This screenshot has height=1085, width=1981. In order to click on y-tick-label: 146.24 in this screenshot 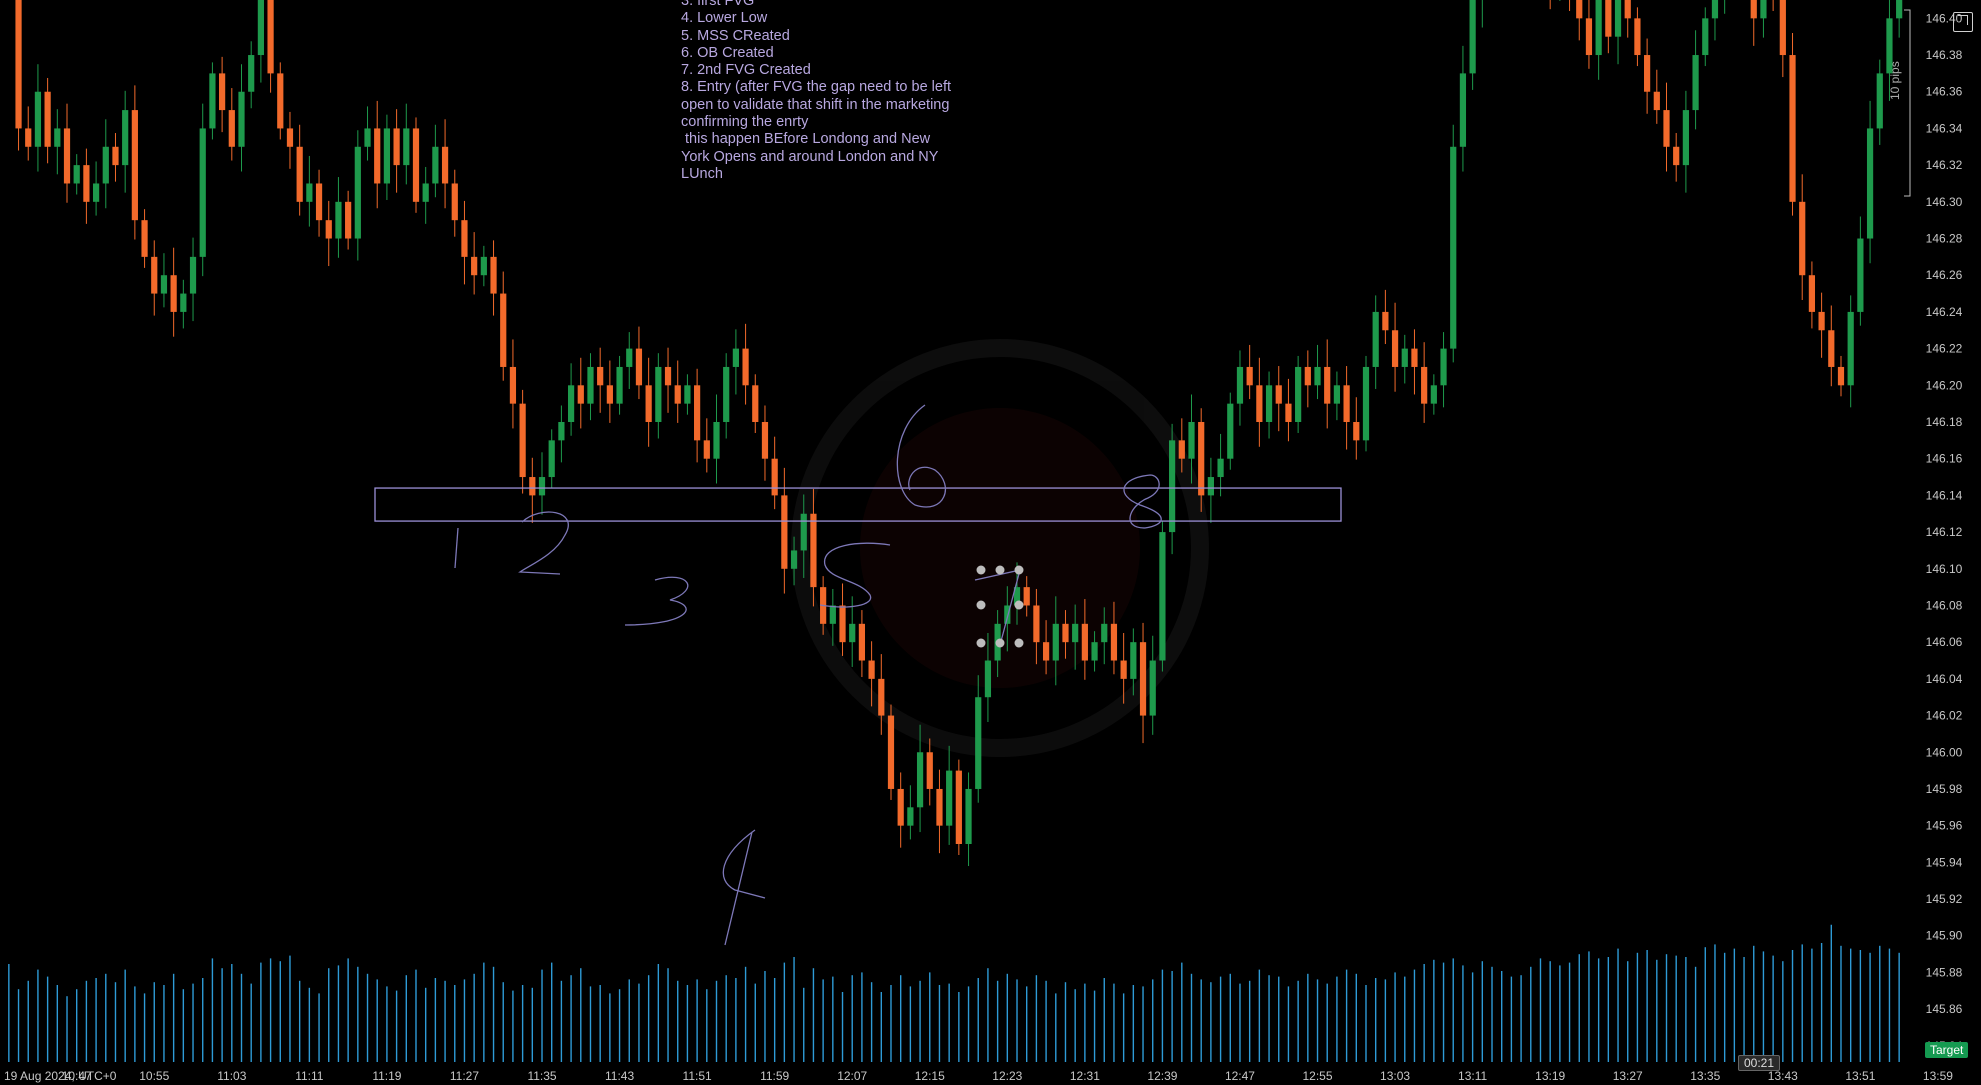, I will do `click(1944, 312)`.